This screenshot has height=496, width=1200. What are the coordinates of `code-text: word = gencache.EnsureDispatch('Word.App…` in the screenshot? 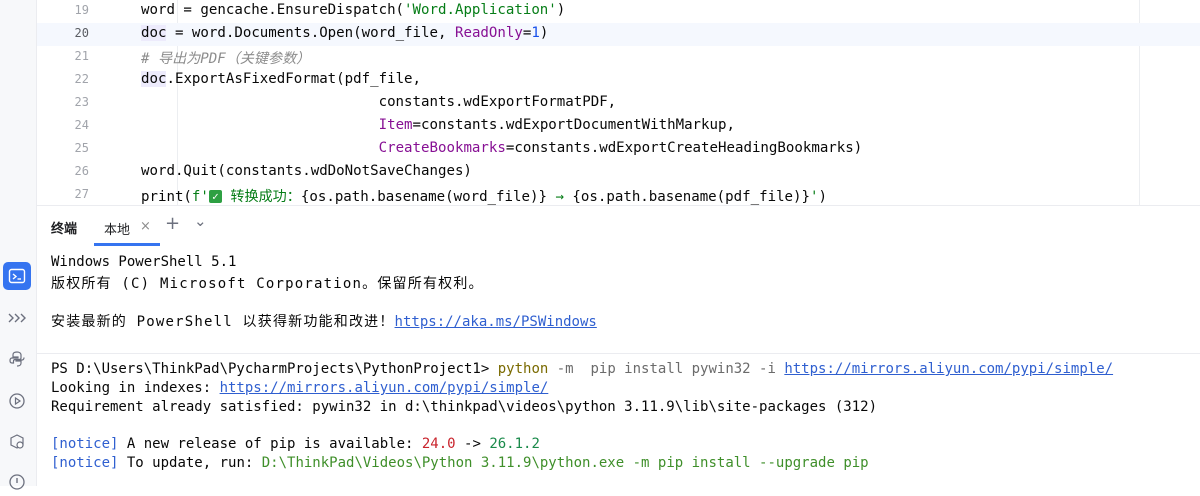 It's located at (353, 10).